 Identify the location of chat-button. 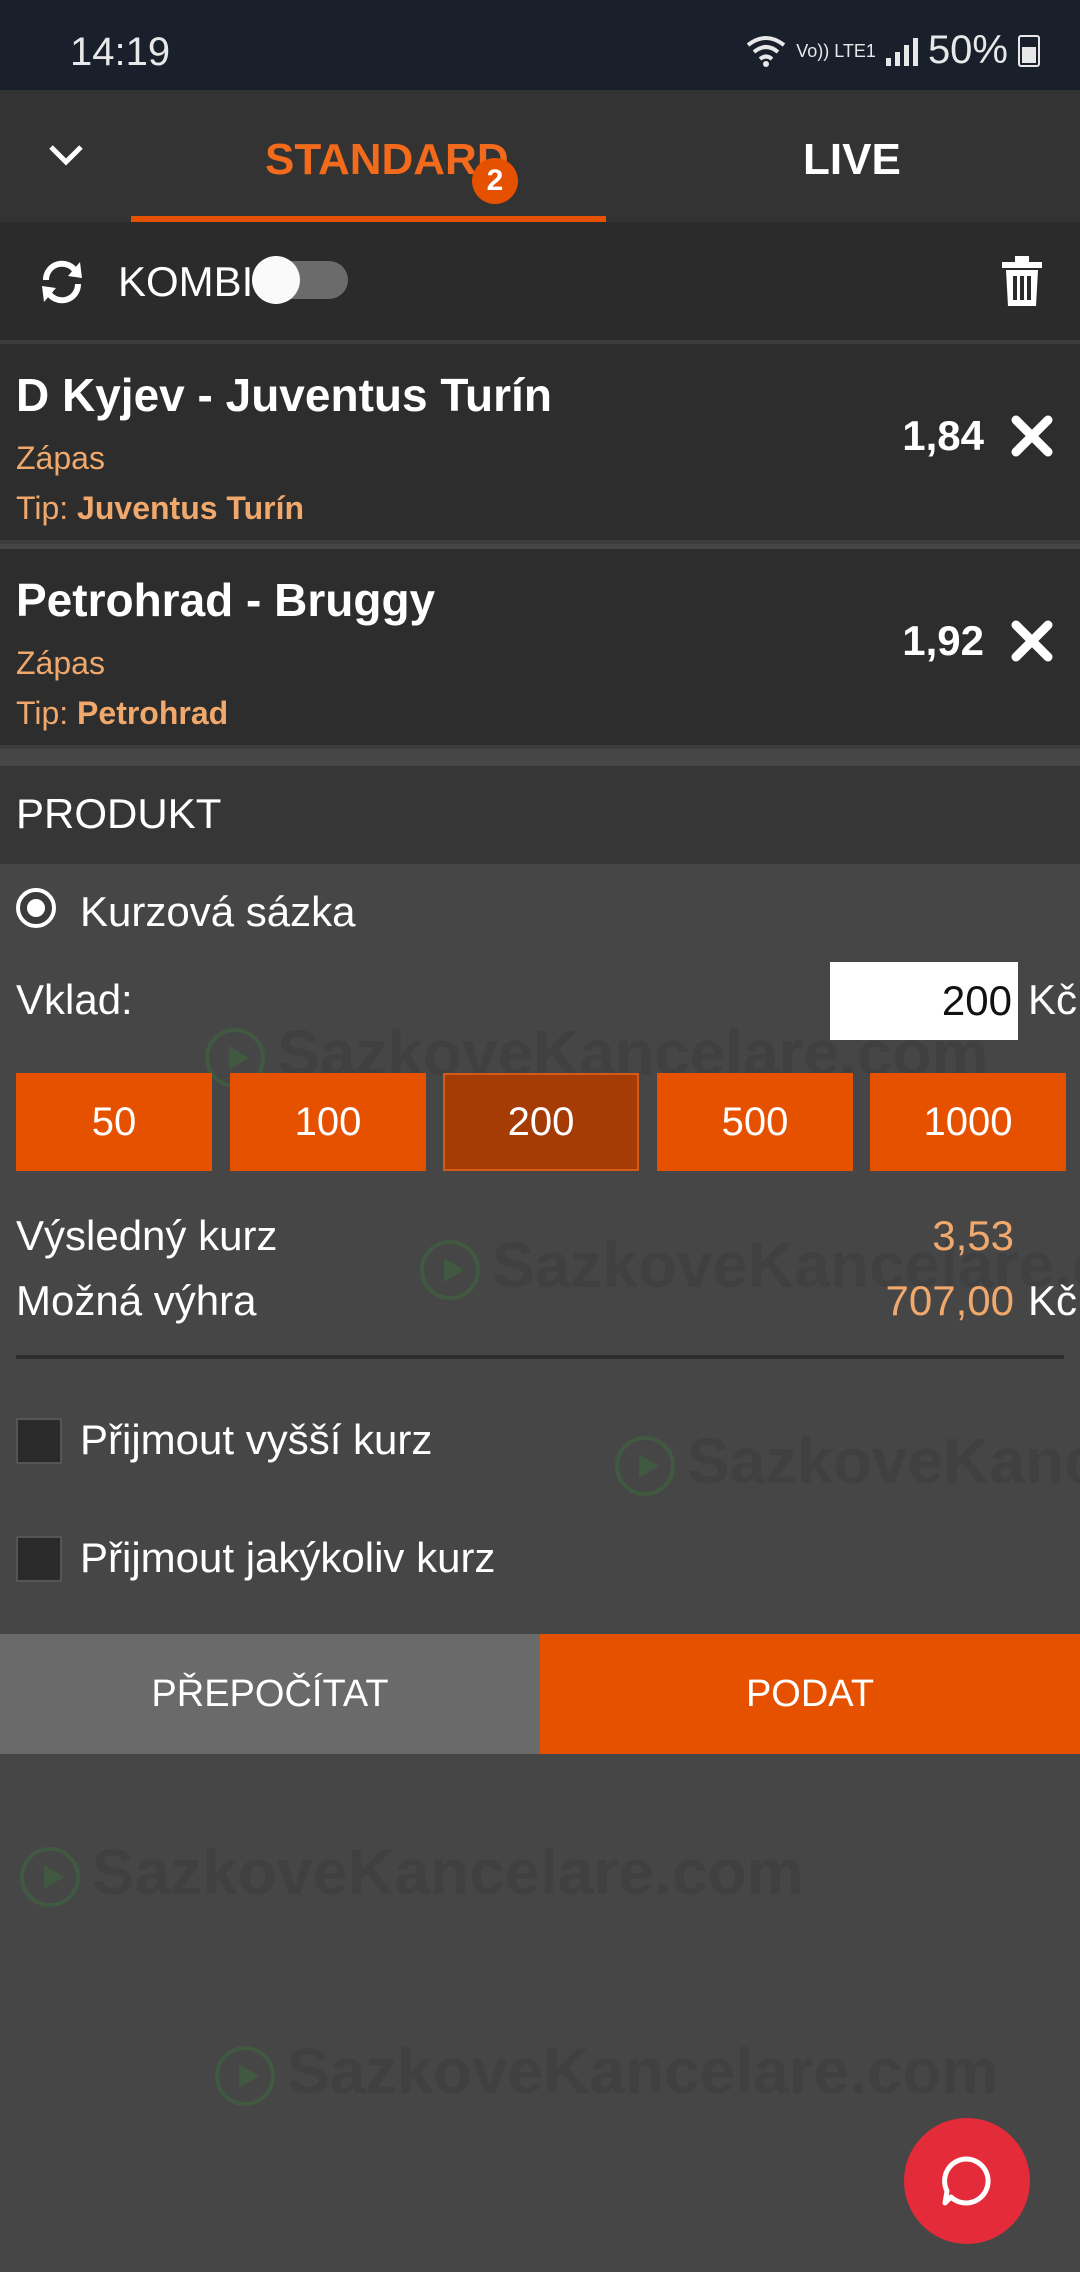
(967, 2181).